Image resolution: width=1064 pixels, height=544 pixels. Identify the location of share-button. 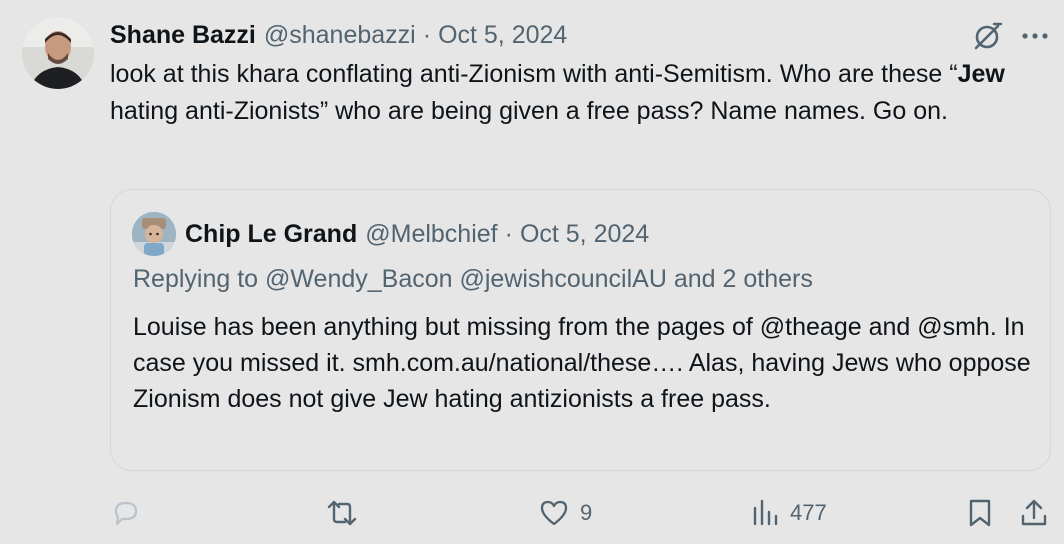
(1034, 513).